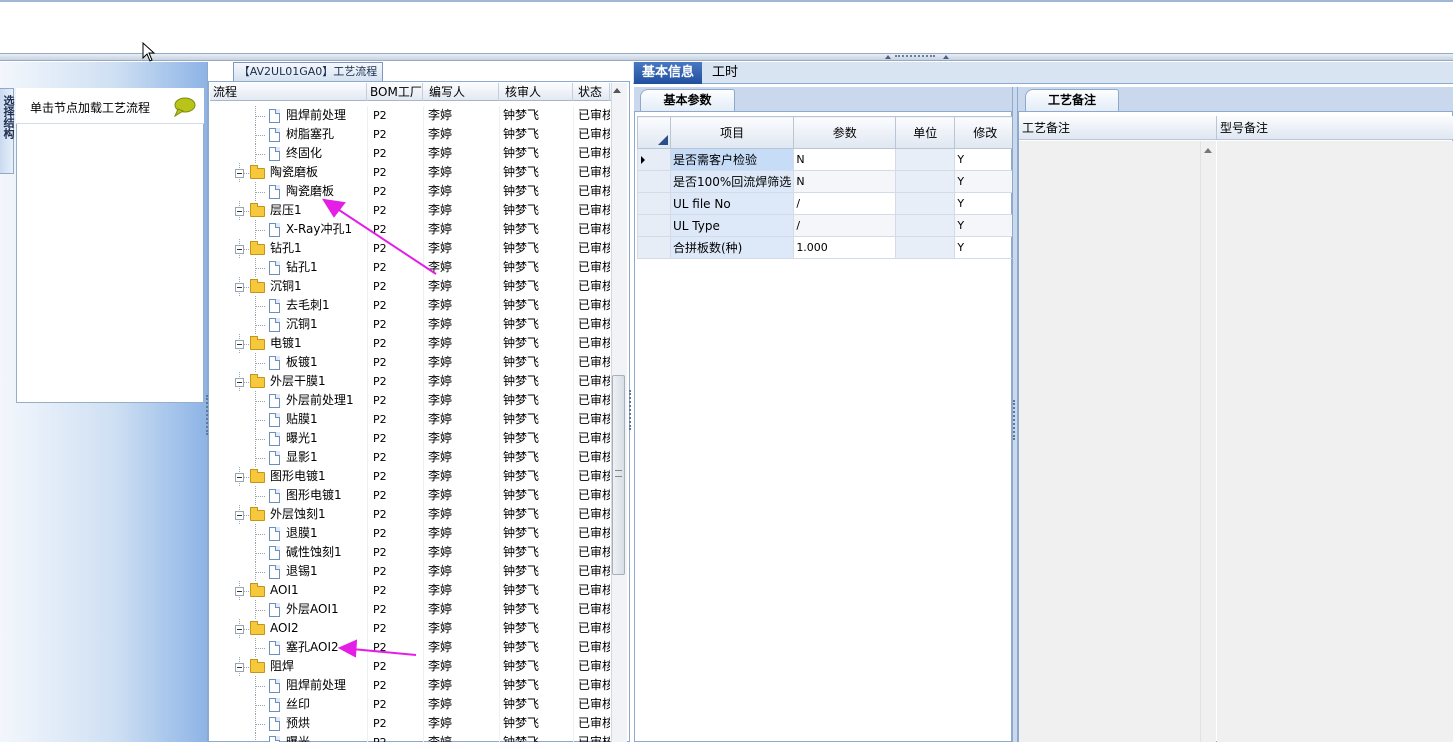 The image size is (1453, 742). I want to click on tree-step-row: 预烘 P2 李婷 钟梦飞 已审核, so click(410, 723).